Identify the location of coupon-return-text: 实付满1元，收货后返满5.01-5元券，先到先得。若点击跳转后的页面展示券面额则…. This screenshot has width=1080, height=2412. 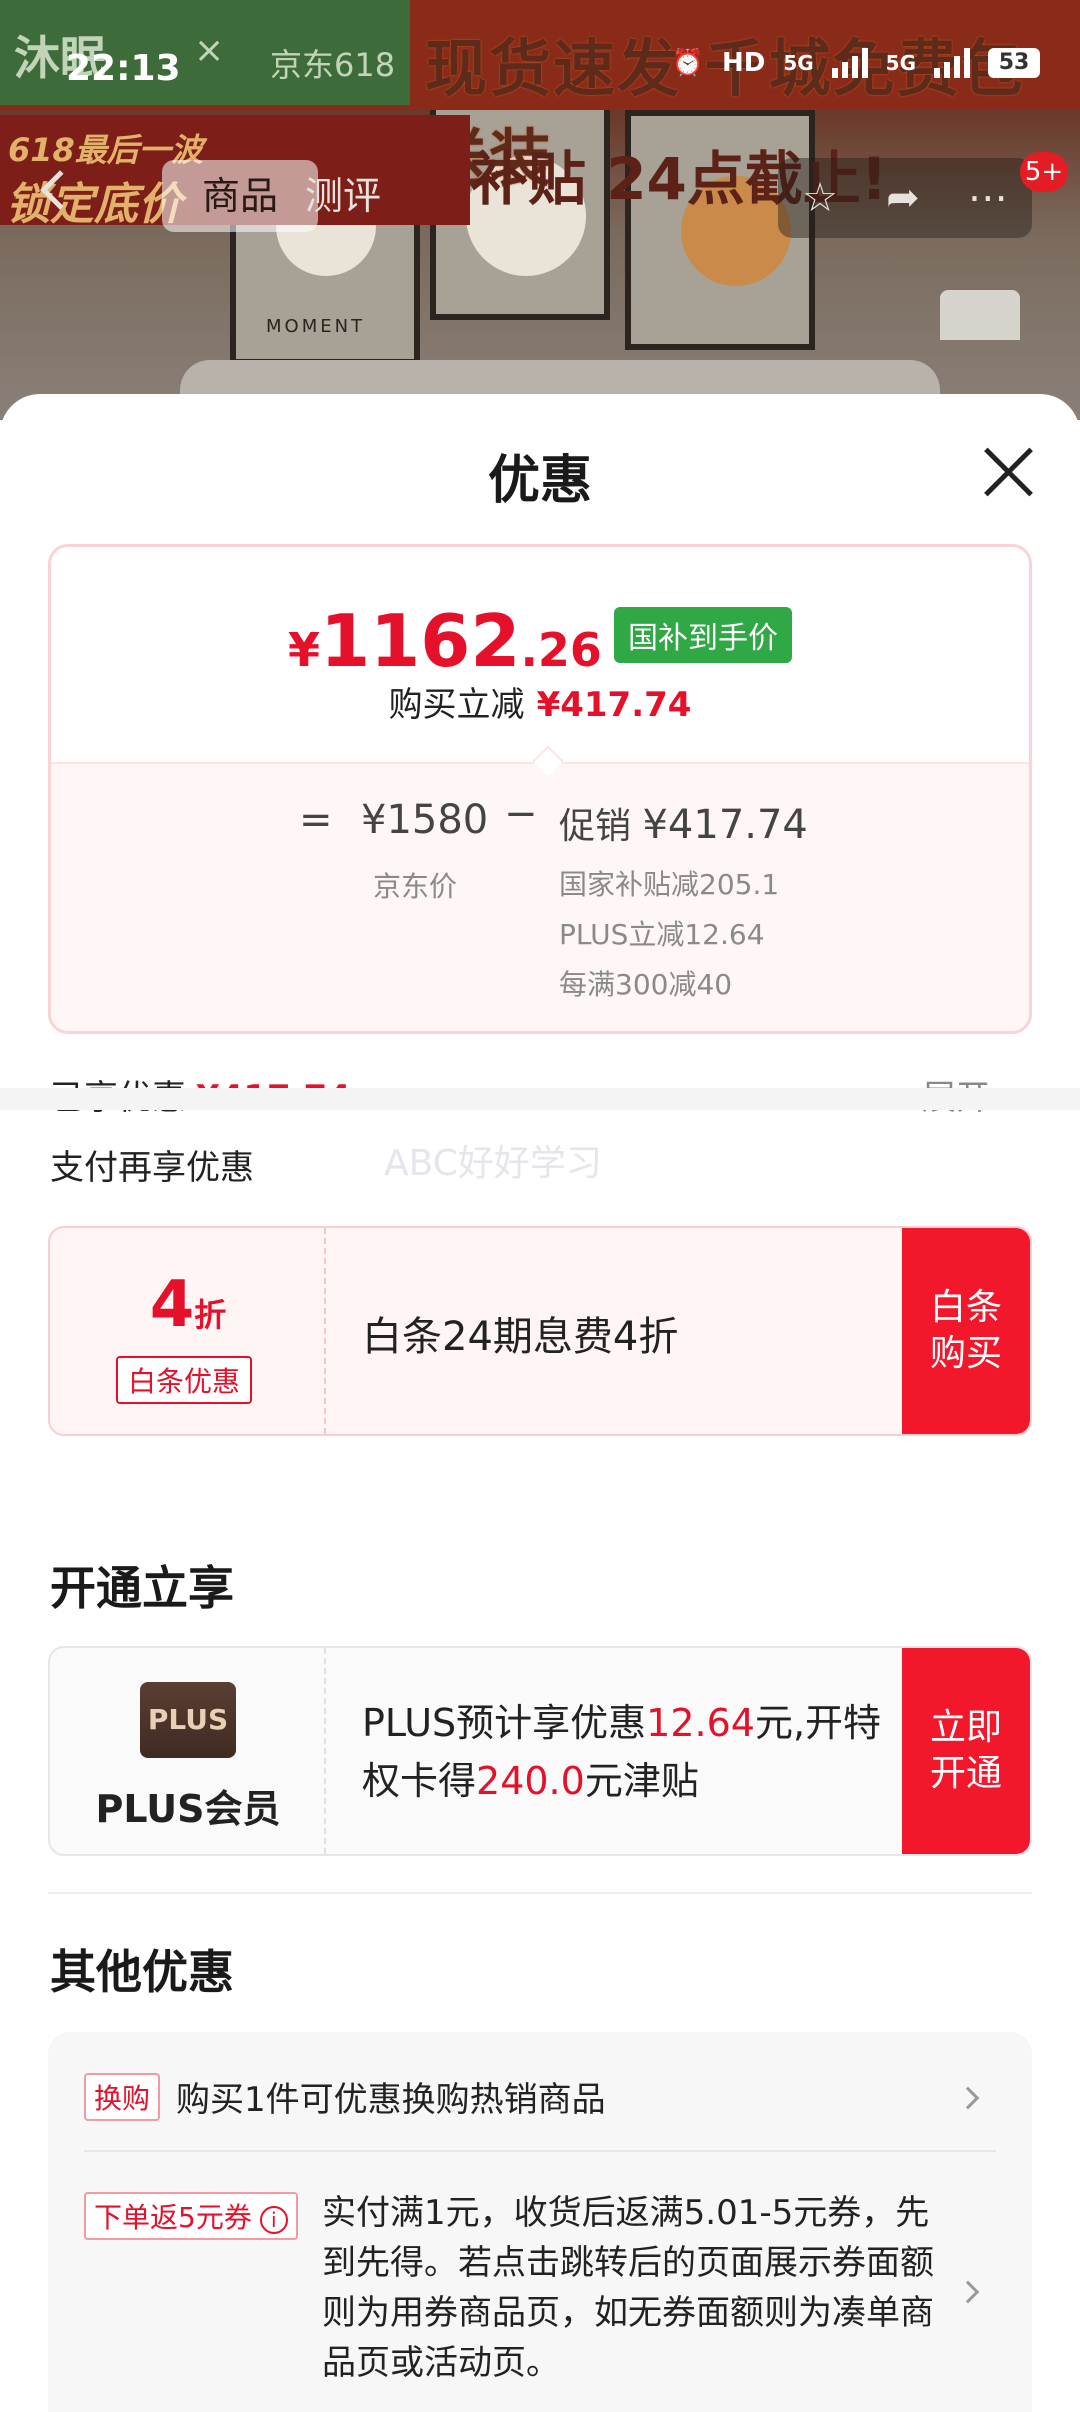
(628, 2288).